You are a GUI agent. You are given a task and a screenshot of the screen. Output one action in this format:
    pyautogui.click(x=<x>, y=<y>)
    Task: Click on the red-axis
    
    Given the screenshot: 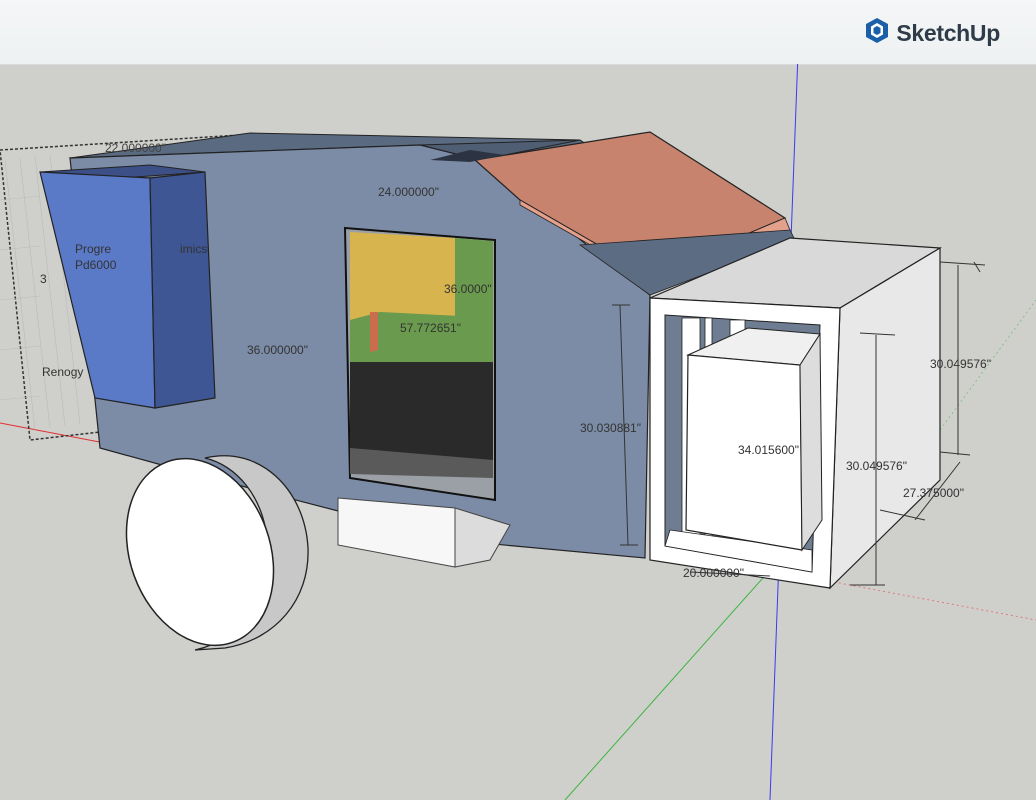 What is the action you would take?
    pyautogui.click(x=55, y=433)
    